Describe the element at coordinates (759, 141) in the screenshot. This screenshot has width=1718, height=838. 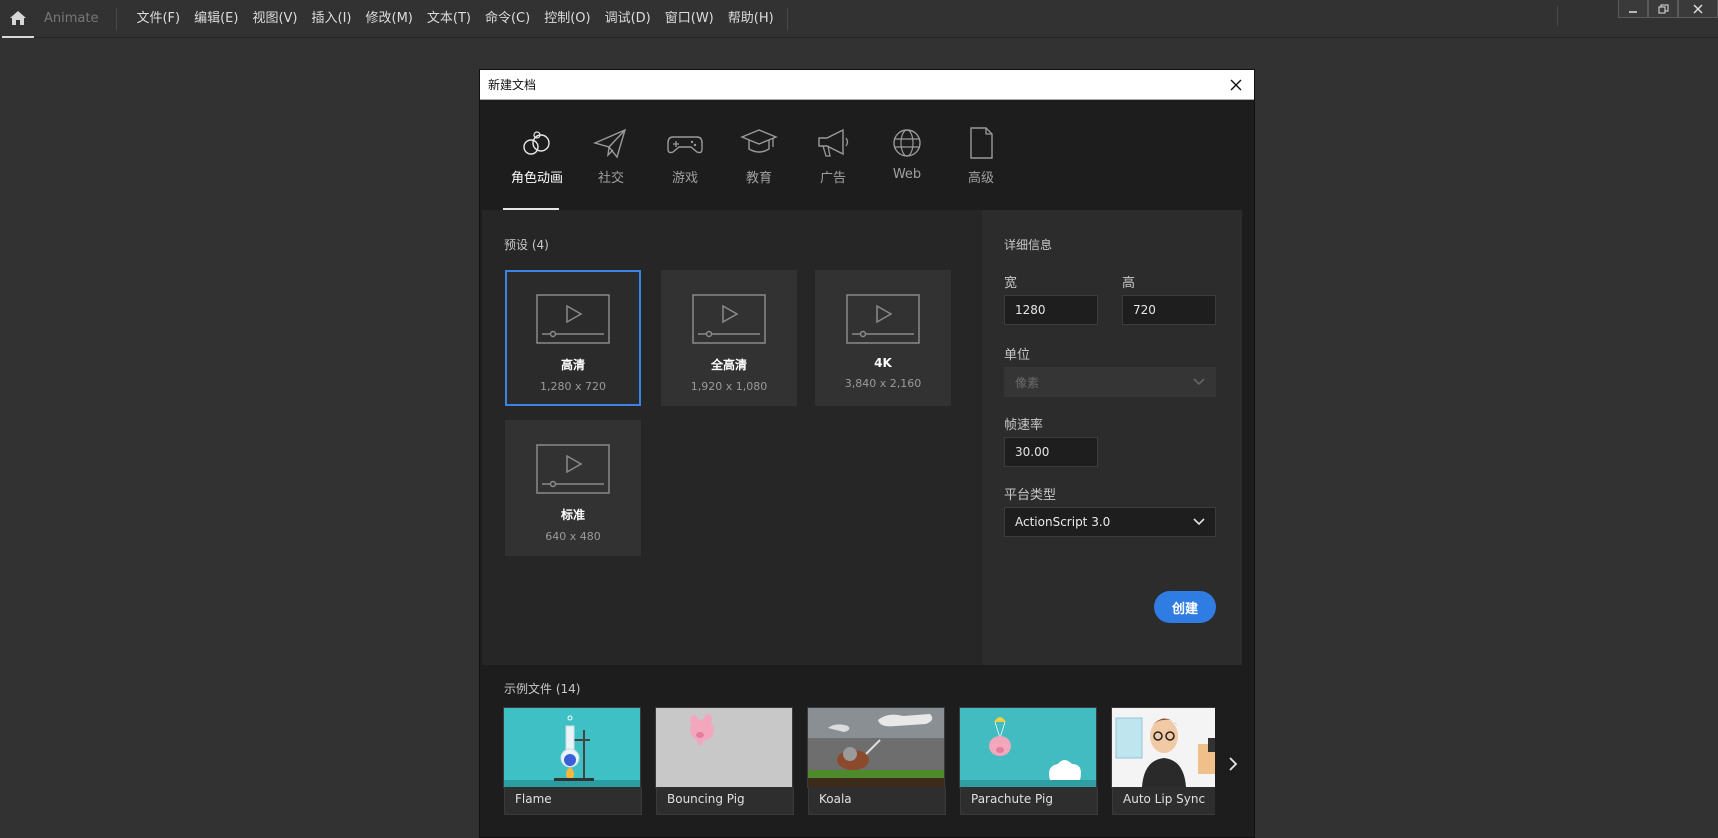
I see `graduation-cap-icon` at that location.